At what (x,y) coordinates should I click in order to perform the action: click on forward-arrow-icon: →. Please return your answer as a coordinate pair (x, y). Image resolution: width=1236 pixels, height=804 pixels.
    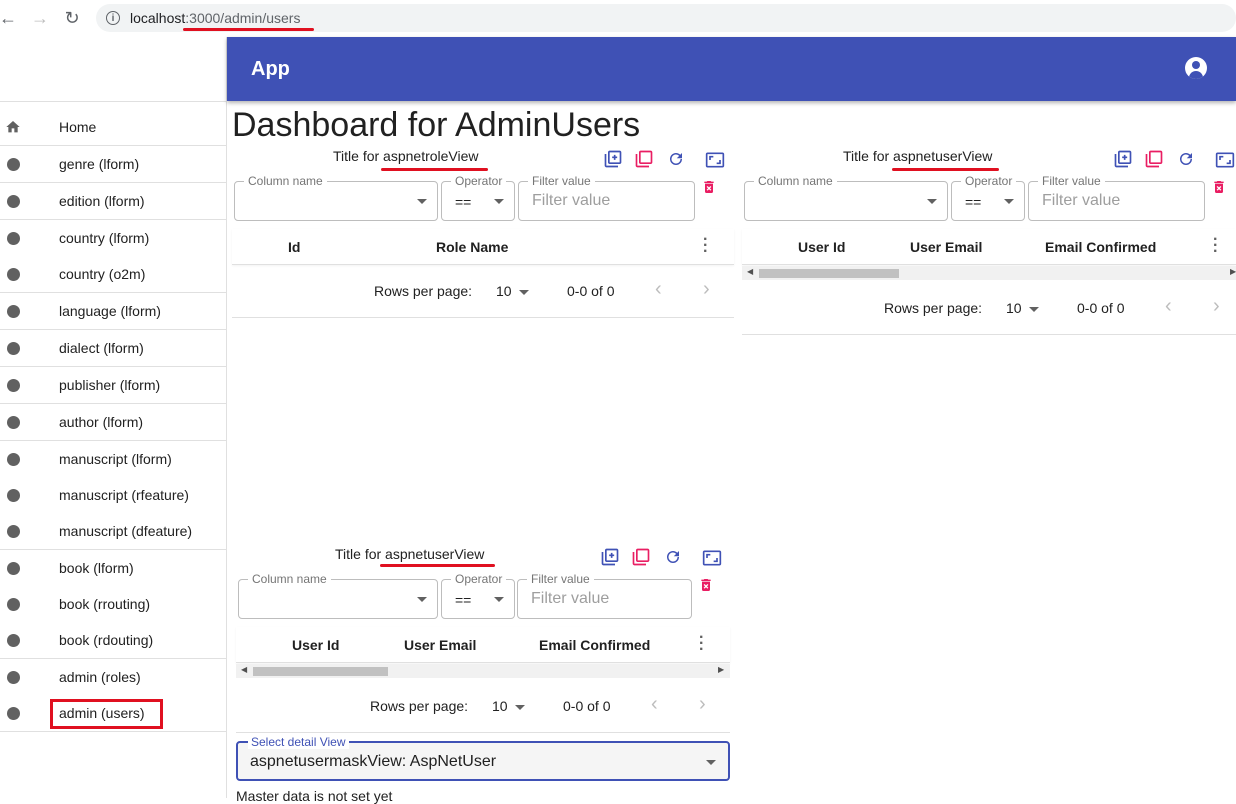
    Looking at the image, I should click on (40, 18).